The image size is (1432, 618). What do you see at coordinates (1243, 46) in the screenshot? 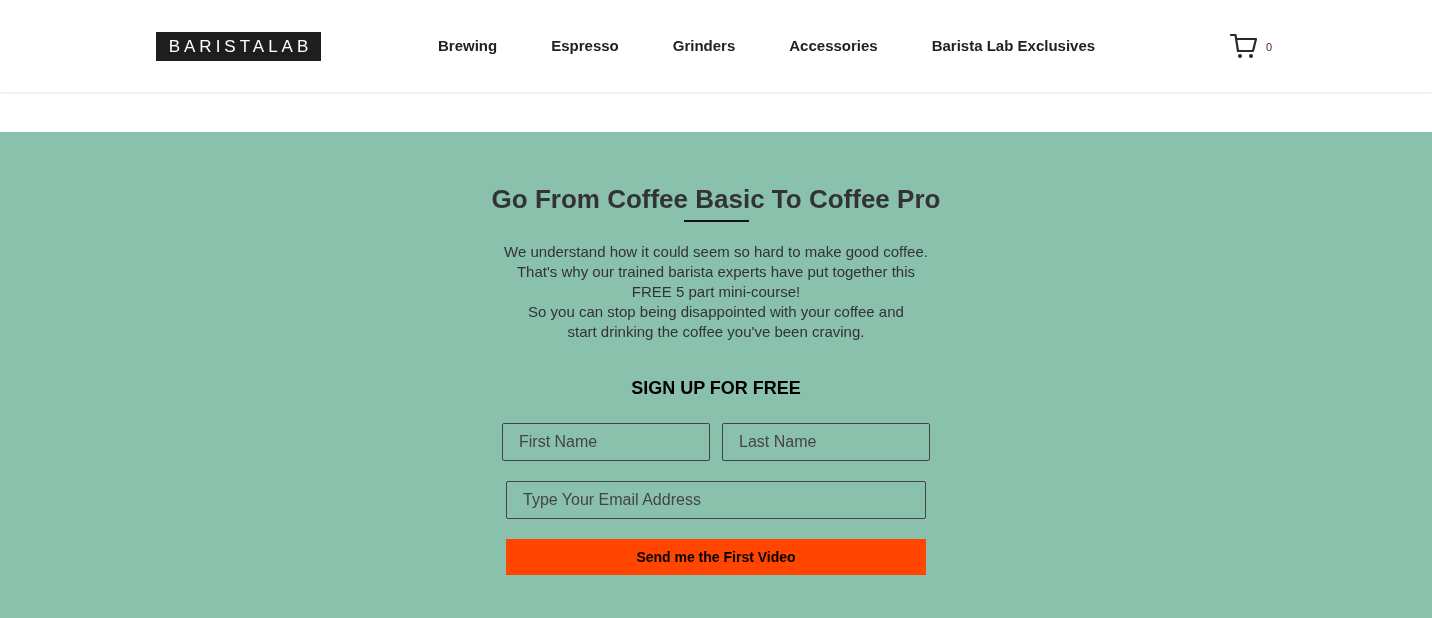
I see `shopping-cart-icon` at bounding box center [1243, 46].